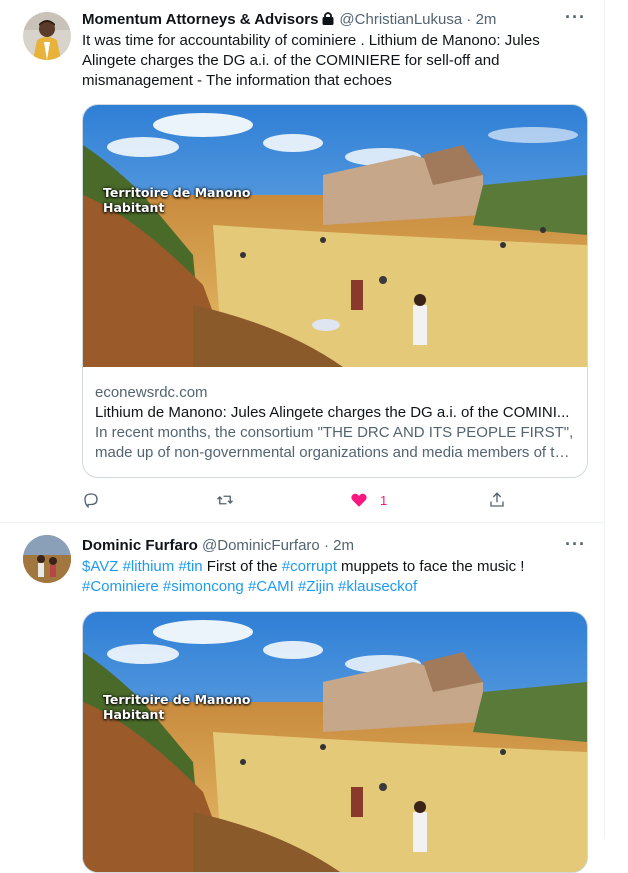  What do you see at coordinates (100, 566) in the screenshot?
I see `hashtag-link: $AVZ` at bounding box center [100, 566].